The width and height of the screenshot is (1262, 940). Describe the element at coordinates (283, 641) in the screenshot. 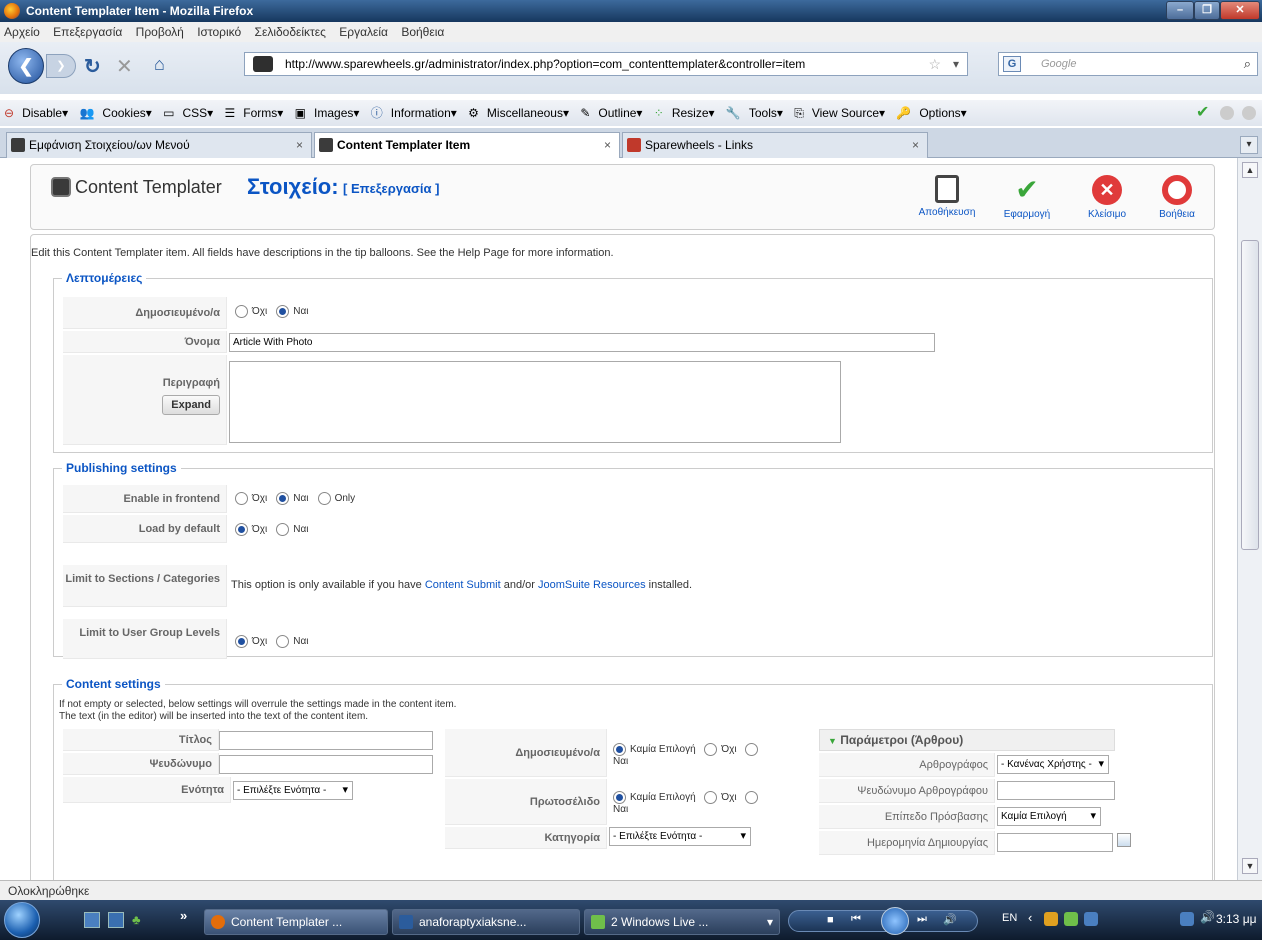

I see `usergroup-yes-radio` at that location.